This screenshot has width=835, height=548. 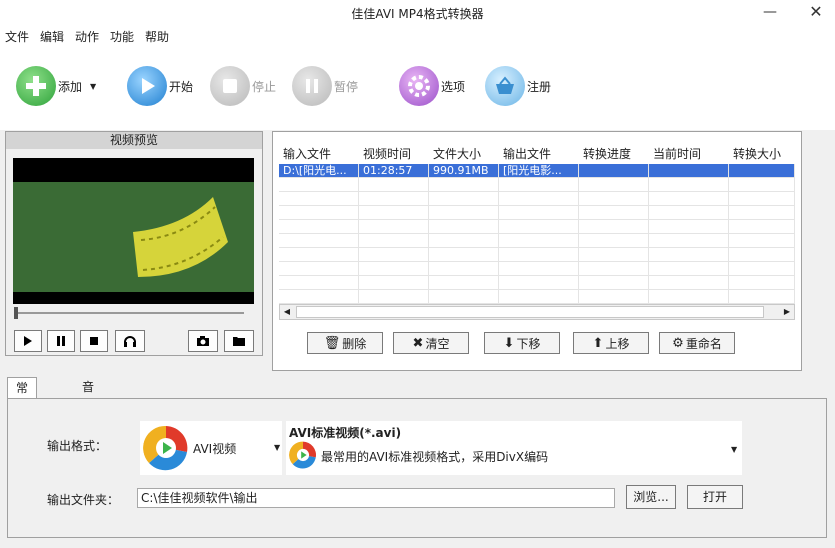 What do you see at coordinates (689, 154) in the screenshot?
I see `col-current-time: 当前时间` at bounding box center [689, 154].